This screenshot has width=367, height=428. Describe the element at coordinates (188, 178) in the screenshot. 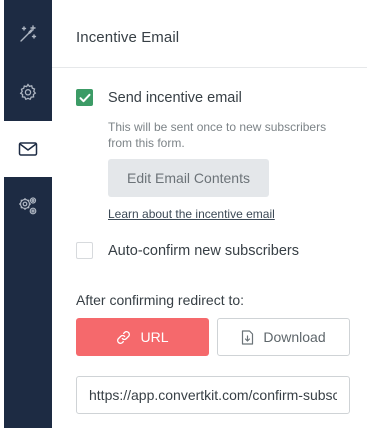

I see `edit-email-contents-button: Edit Email Contents` at that location.